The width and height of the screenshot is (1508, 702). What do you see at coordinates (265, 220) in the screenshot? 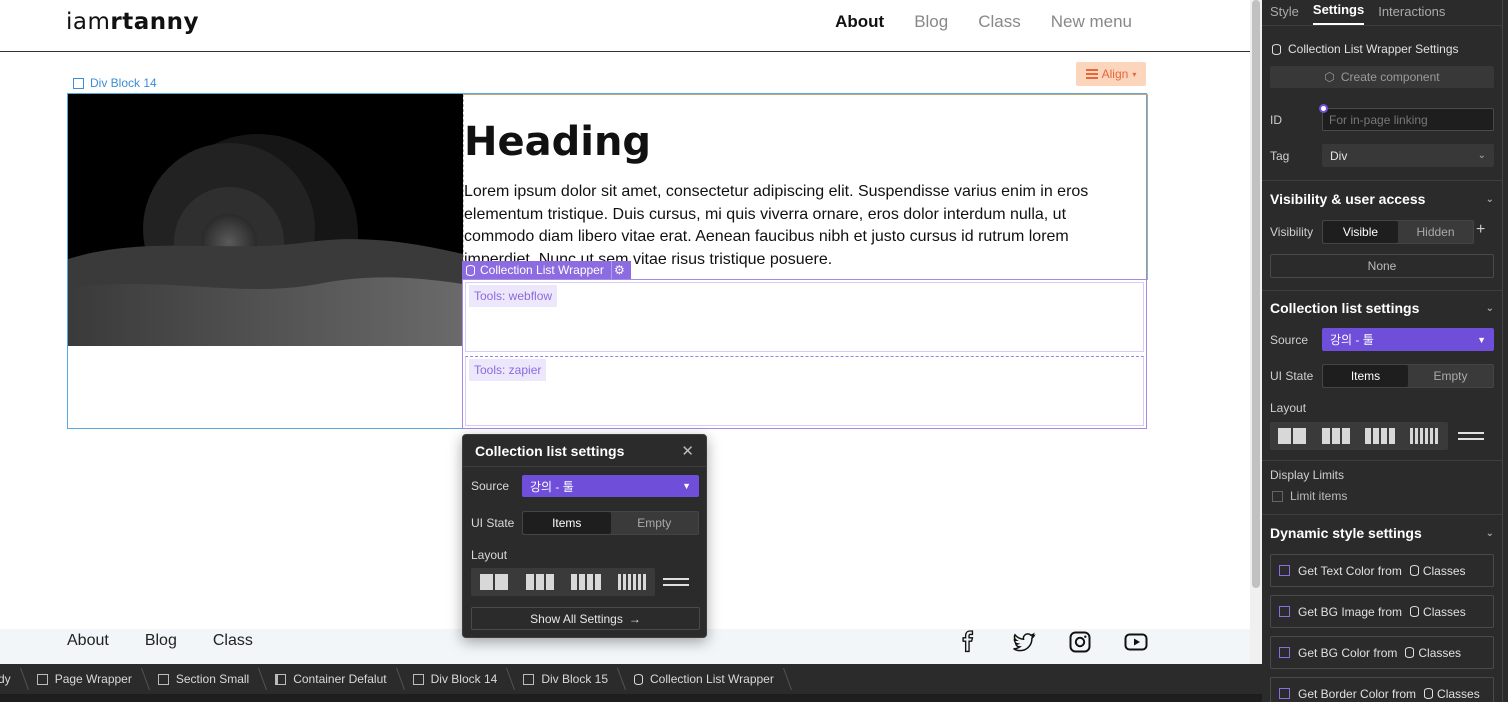
I see `hero-image` at bounding box center [265, 220].